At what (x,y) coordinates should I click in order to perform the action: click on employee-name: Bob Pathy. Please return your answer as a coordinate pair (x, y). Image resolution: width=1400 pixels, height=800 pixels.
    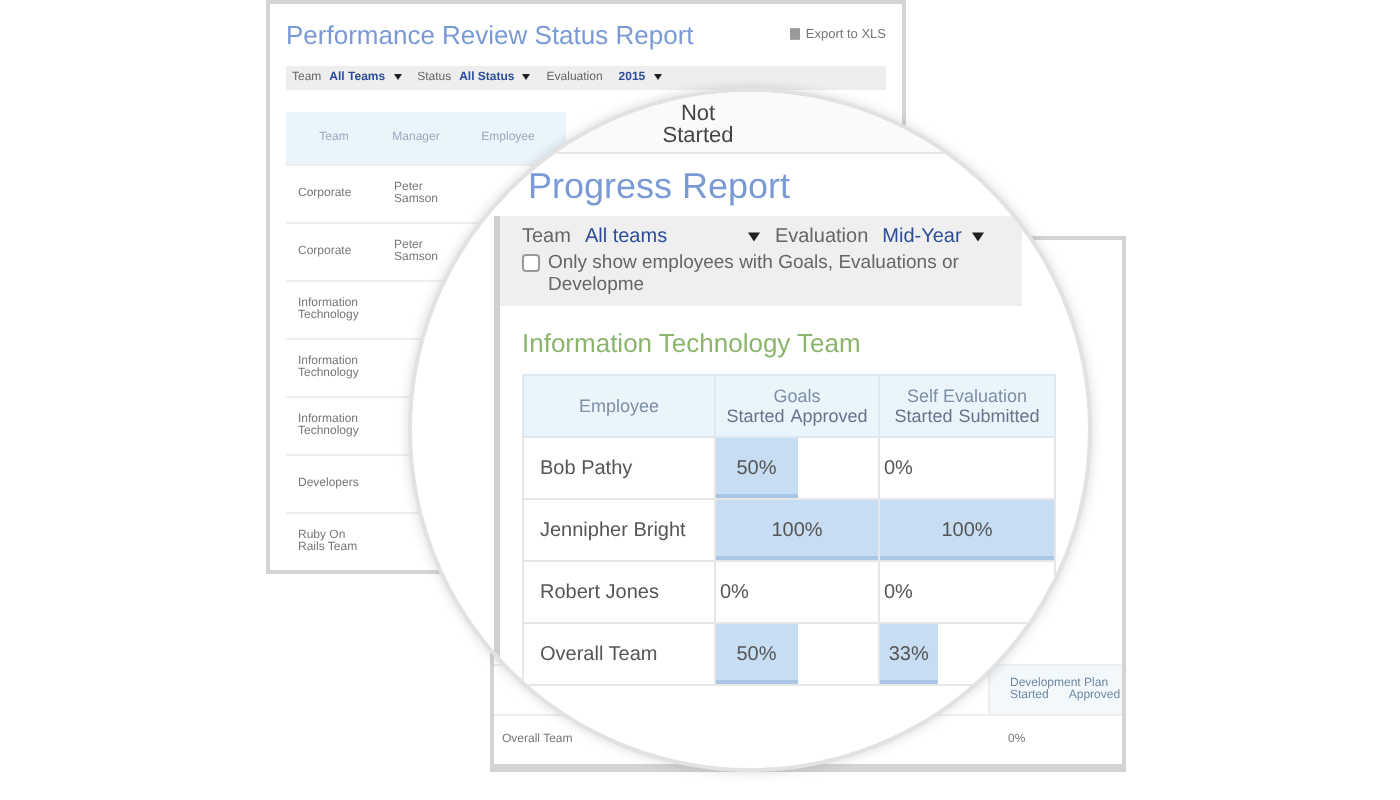
    Looking at the image, I should click on (619, 468).